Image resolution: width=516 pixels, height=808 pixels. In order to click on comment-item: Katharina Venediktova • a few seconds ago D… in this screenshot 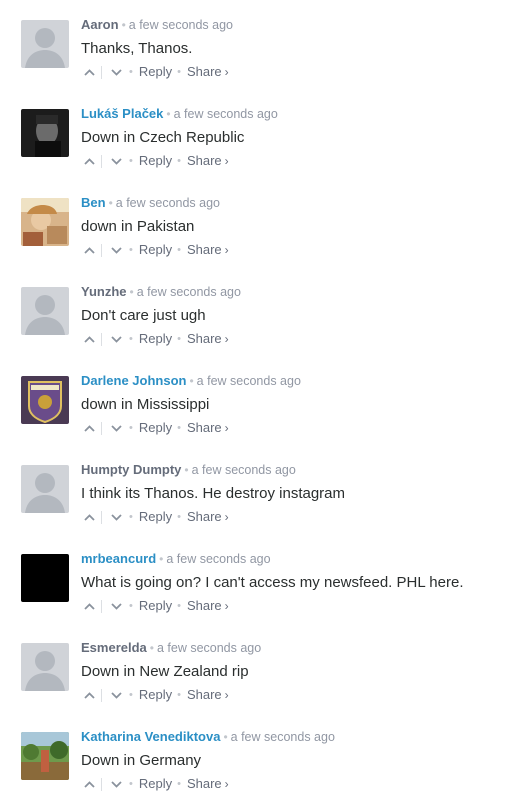, I will do `click(261, 768)`.